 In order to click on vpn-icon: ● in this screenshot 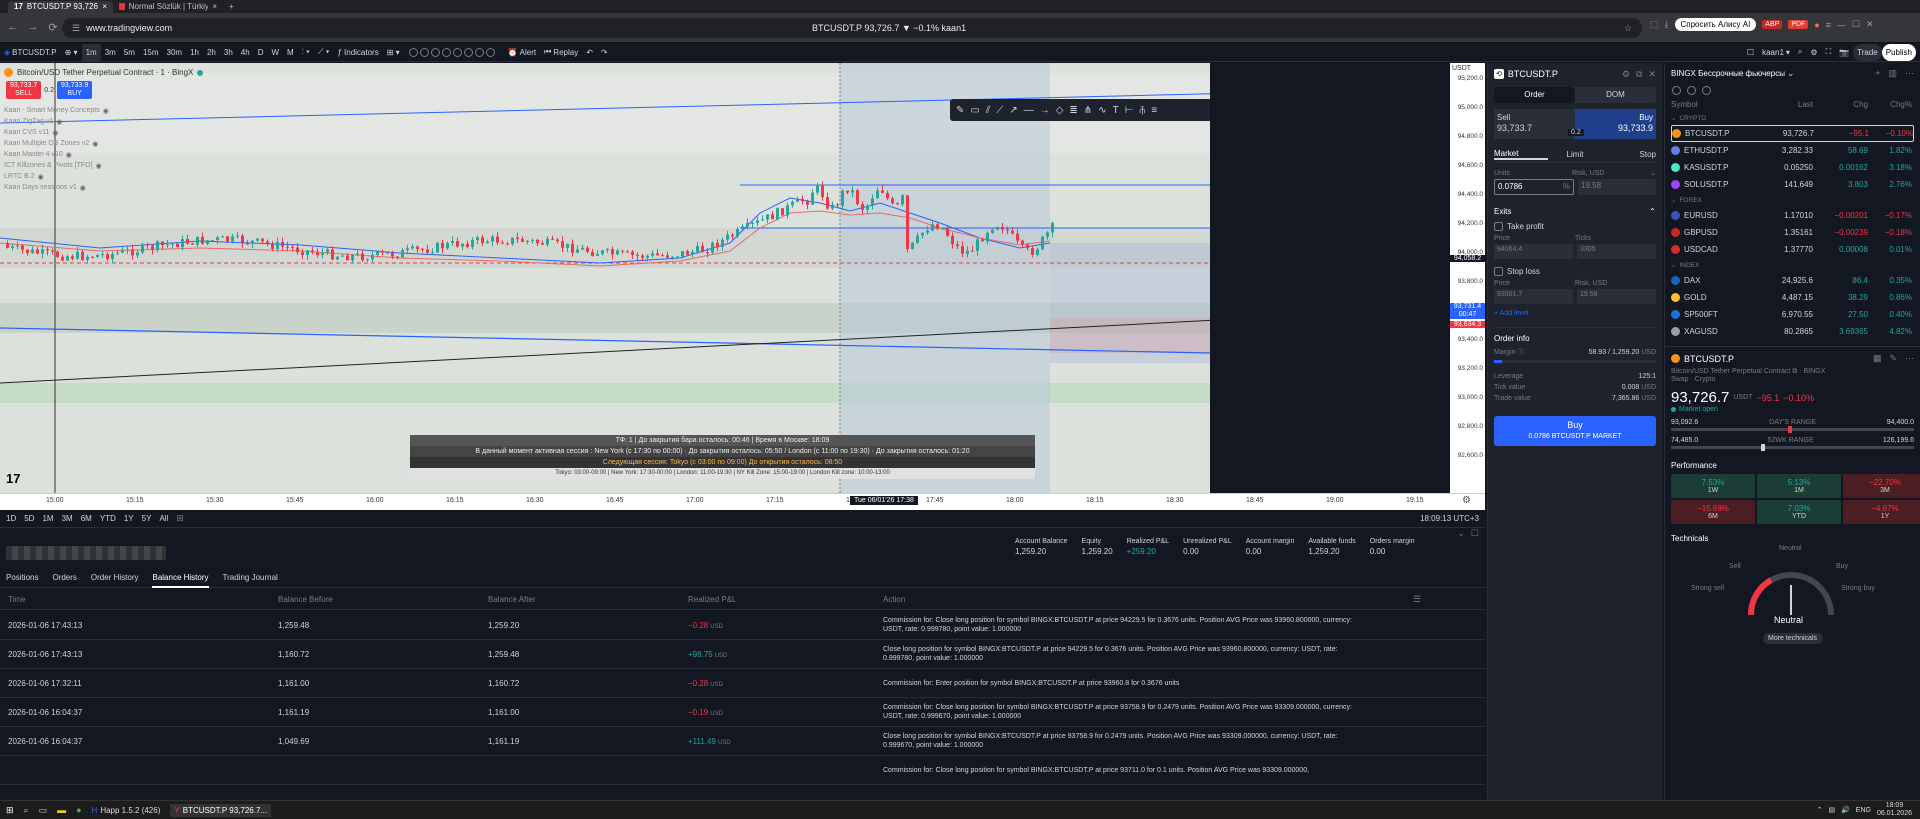, I will do `click(1816, 25)`.